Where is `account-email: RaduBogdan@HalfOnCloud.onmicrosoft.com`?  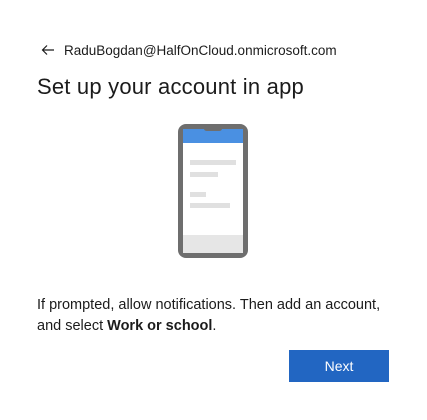
account-email: RaduBogdan@HalfOnCloud.onmicrosoft.com is located at coordinates (200, 50).